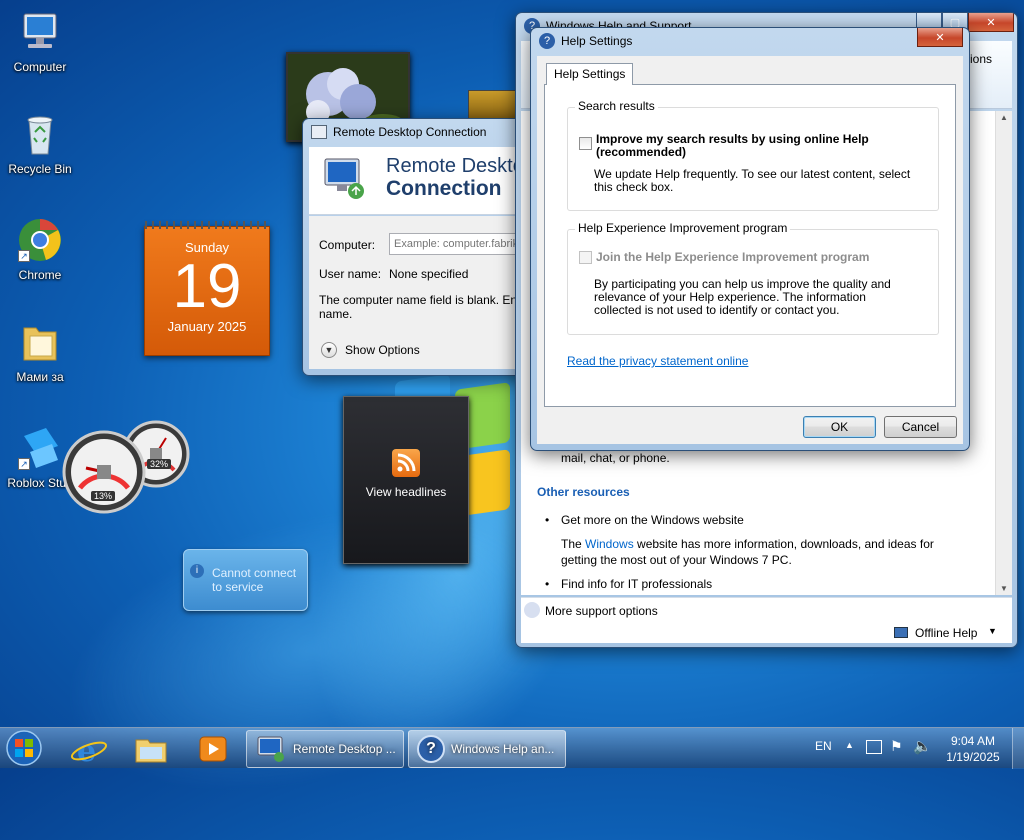  Describe the element at coordinates (40, 169) in the screenshot. I see `desktop-icon-label: Recycle Bin` at that location.